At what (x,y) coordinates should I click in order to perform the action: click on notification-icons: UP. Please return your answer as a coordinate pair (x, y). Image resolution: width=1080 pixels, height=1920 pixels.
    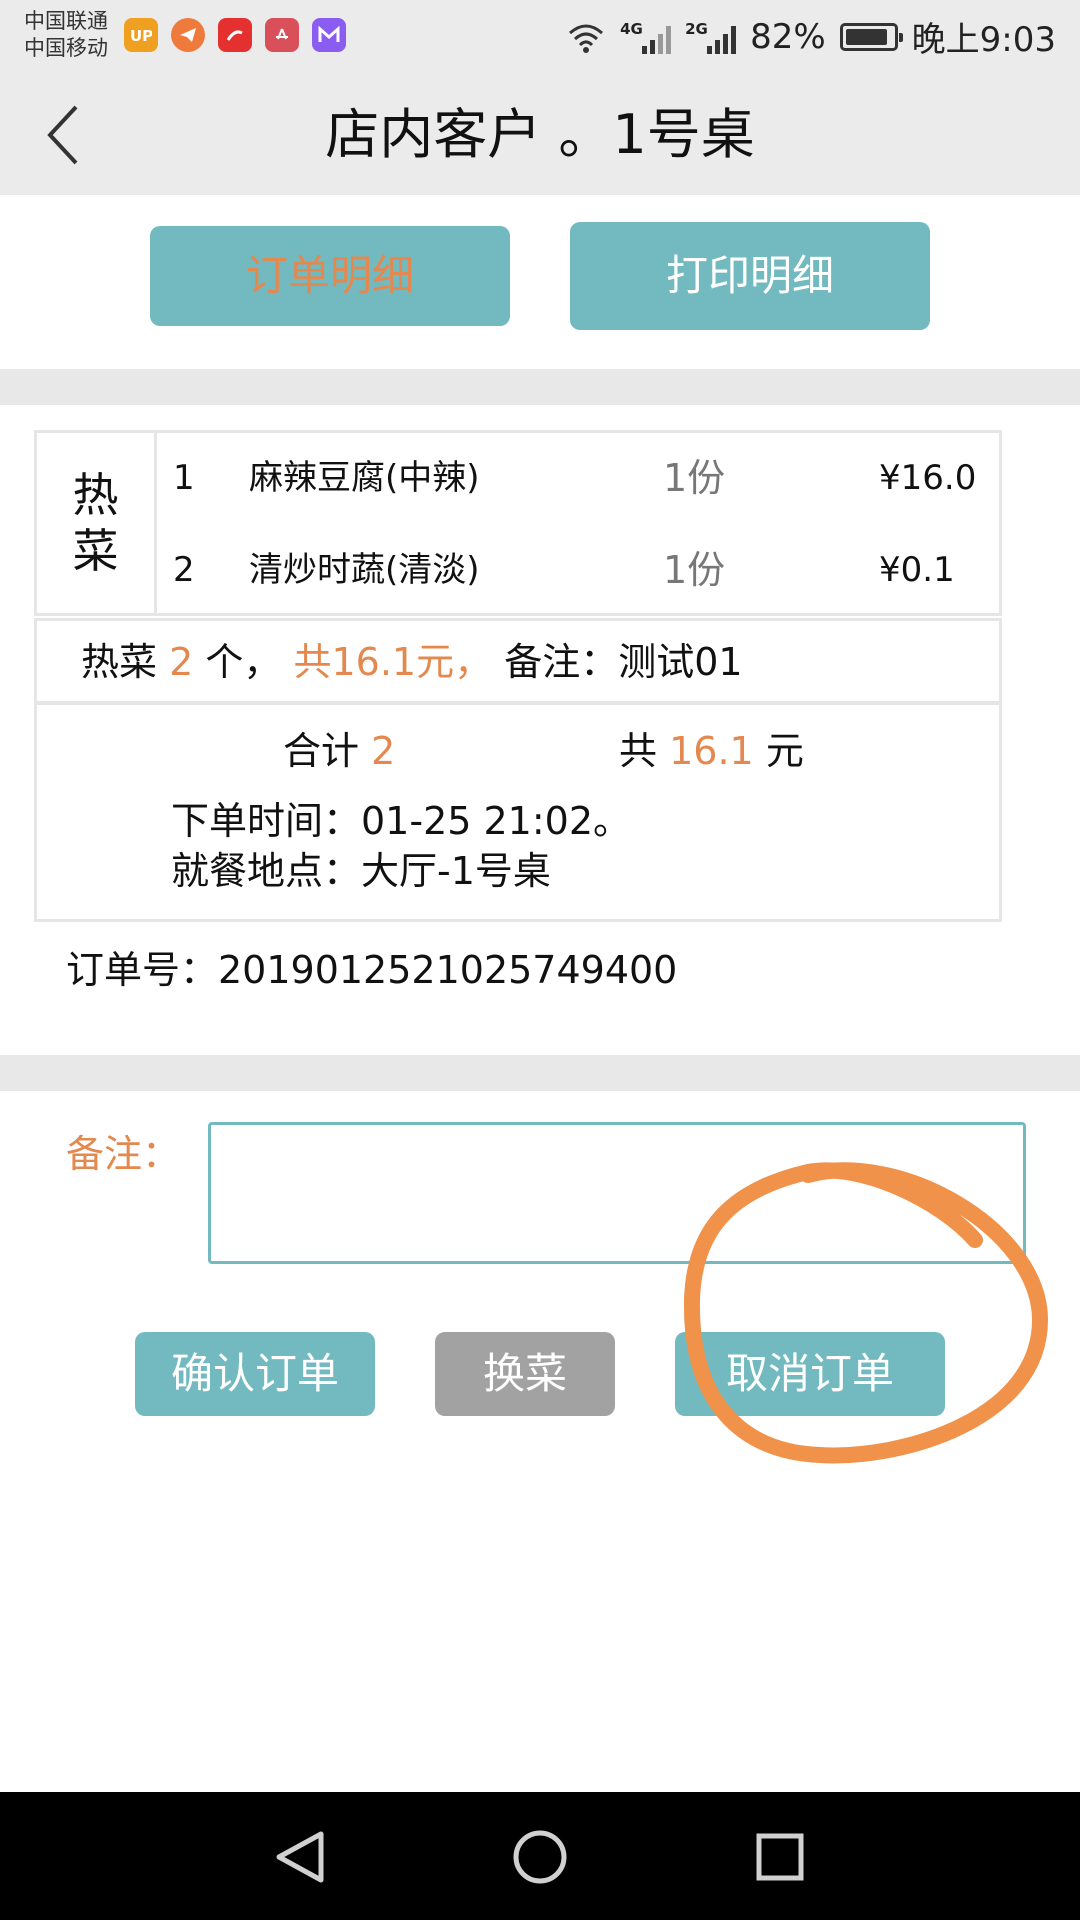
    Looking at the image, I should click on (235, 35).